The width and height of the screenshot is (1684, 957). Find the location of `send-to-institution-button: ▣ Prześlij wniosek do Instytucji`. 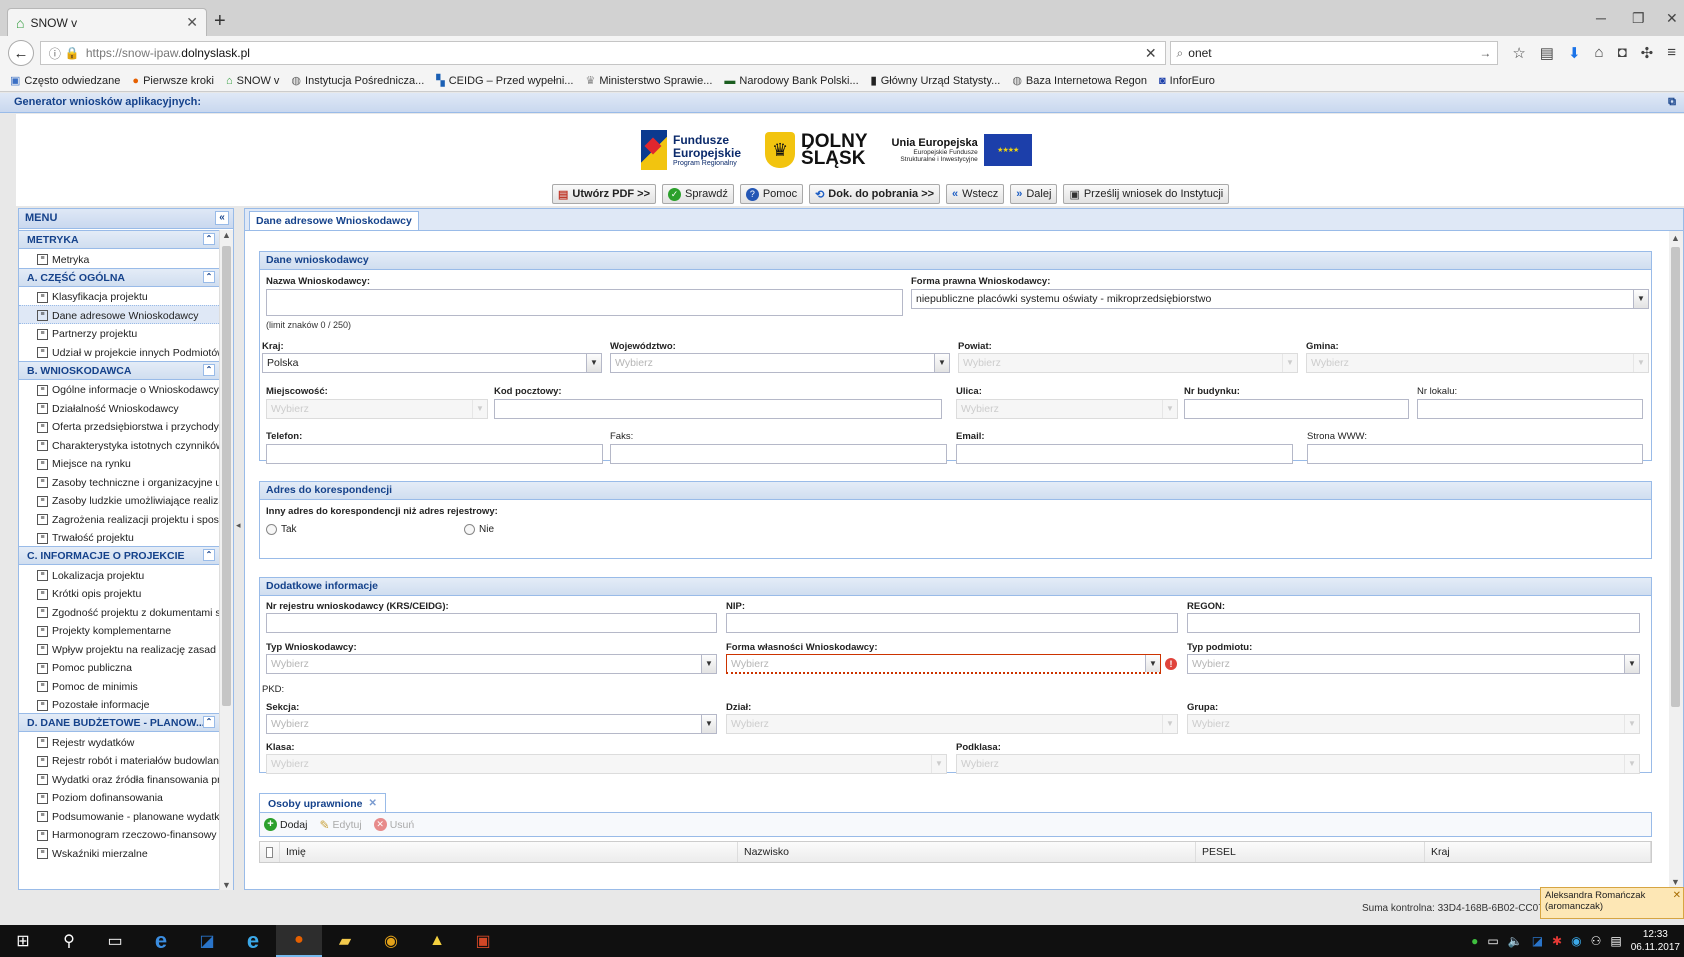

send-to-institution-button: ▣ Prześlij wniosek do Instytucji is located at coordinates (1146, 194).